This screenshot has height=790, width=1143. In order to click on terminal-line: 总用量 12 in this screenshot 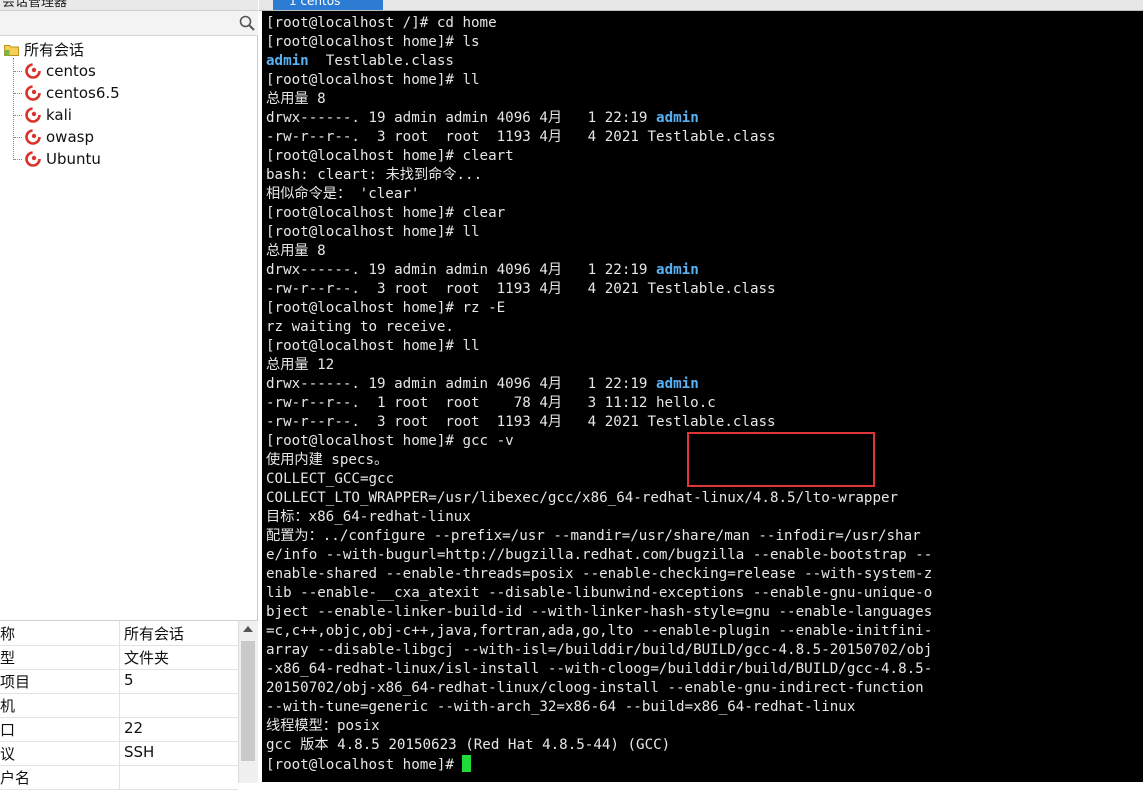, I will do `click(599, 365)`.